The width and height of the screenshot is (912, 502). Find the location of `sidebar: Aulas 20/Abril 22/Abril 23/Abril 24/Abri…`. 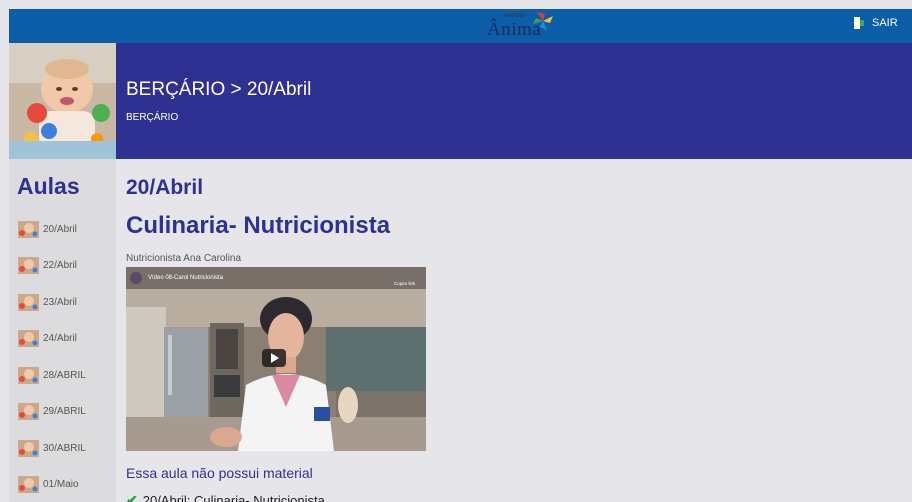

sidebar: Aulas 20/Abril 22/Abril 23/Abril 24/Abri… is located at coordinates (62, 330).